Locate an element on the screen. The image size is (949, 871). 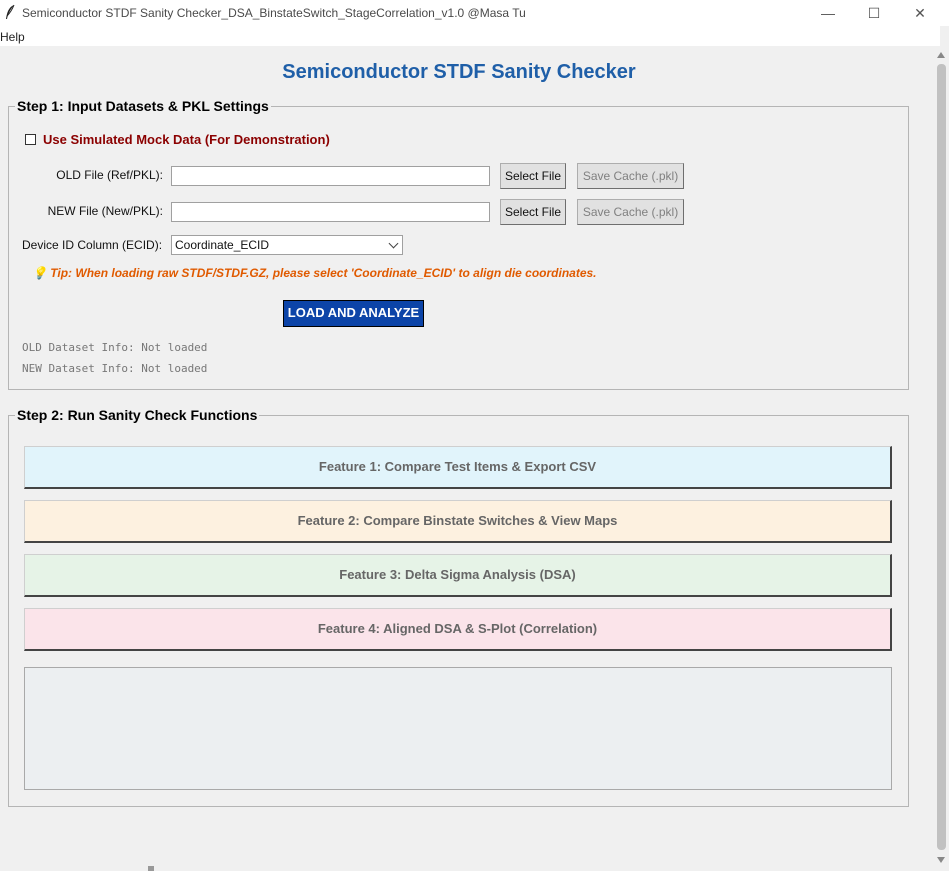
scroll-thumb is located at coordinates (941, 457).